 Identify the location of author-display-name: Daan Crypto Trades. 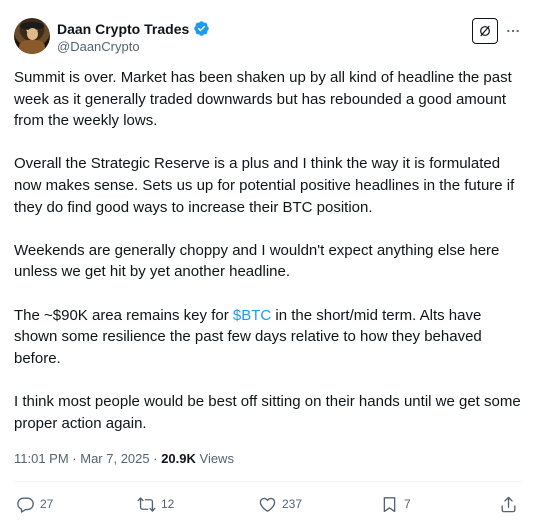
(123, 29).